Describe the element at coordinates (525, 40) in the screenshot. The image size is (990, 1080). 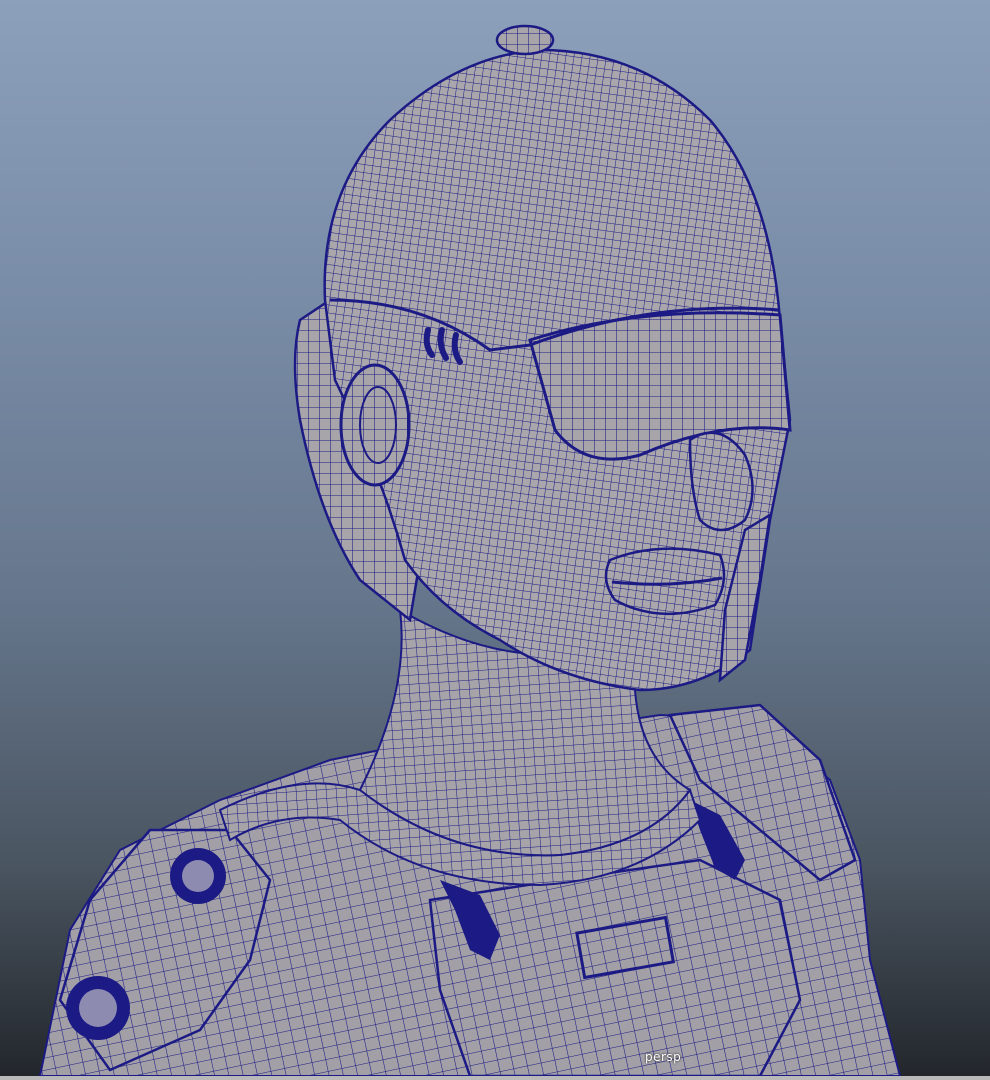
I see `helmet-top-nub` at that location.